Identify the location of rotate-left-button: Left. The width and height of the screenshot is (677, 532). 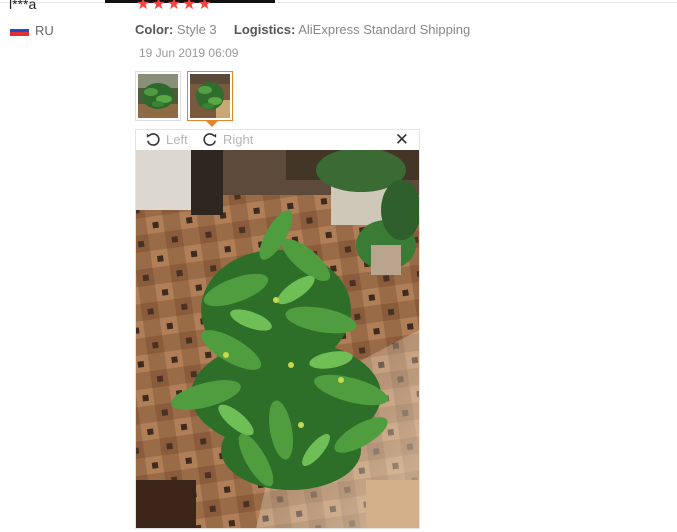
(166, 139).